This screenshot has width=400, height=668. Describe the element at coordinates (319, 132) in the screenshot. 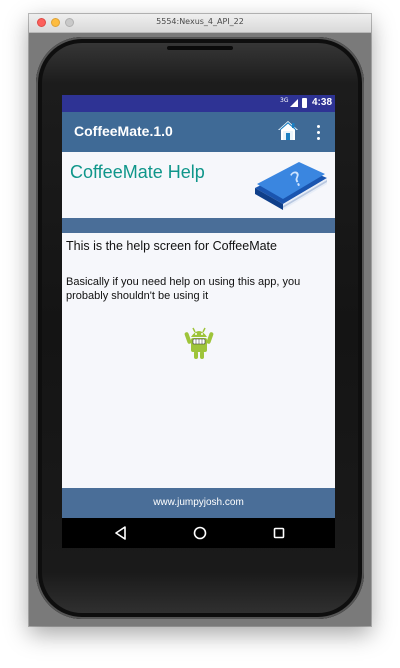

I see `overflow-menu-icon` at that location.